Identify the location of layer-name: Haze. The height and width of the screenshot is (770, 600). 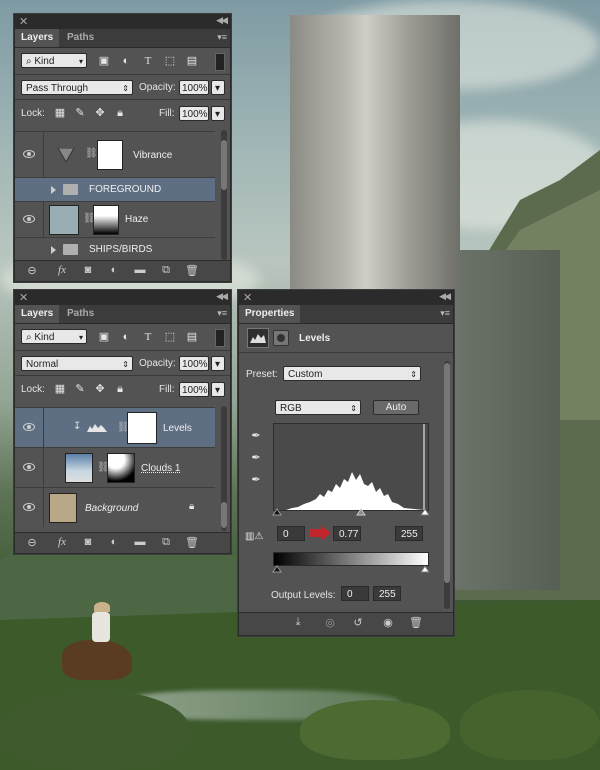
(136, 219).